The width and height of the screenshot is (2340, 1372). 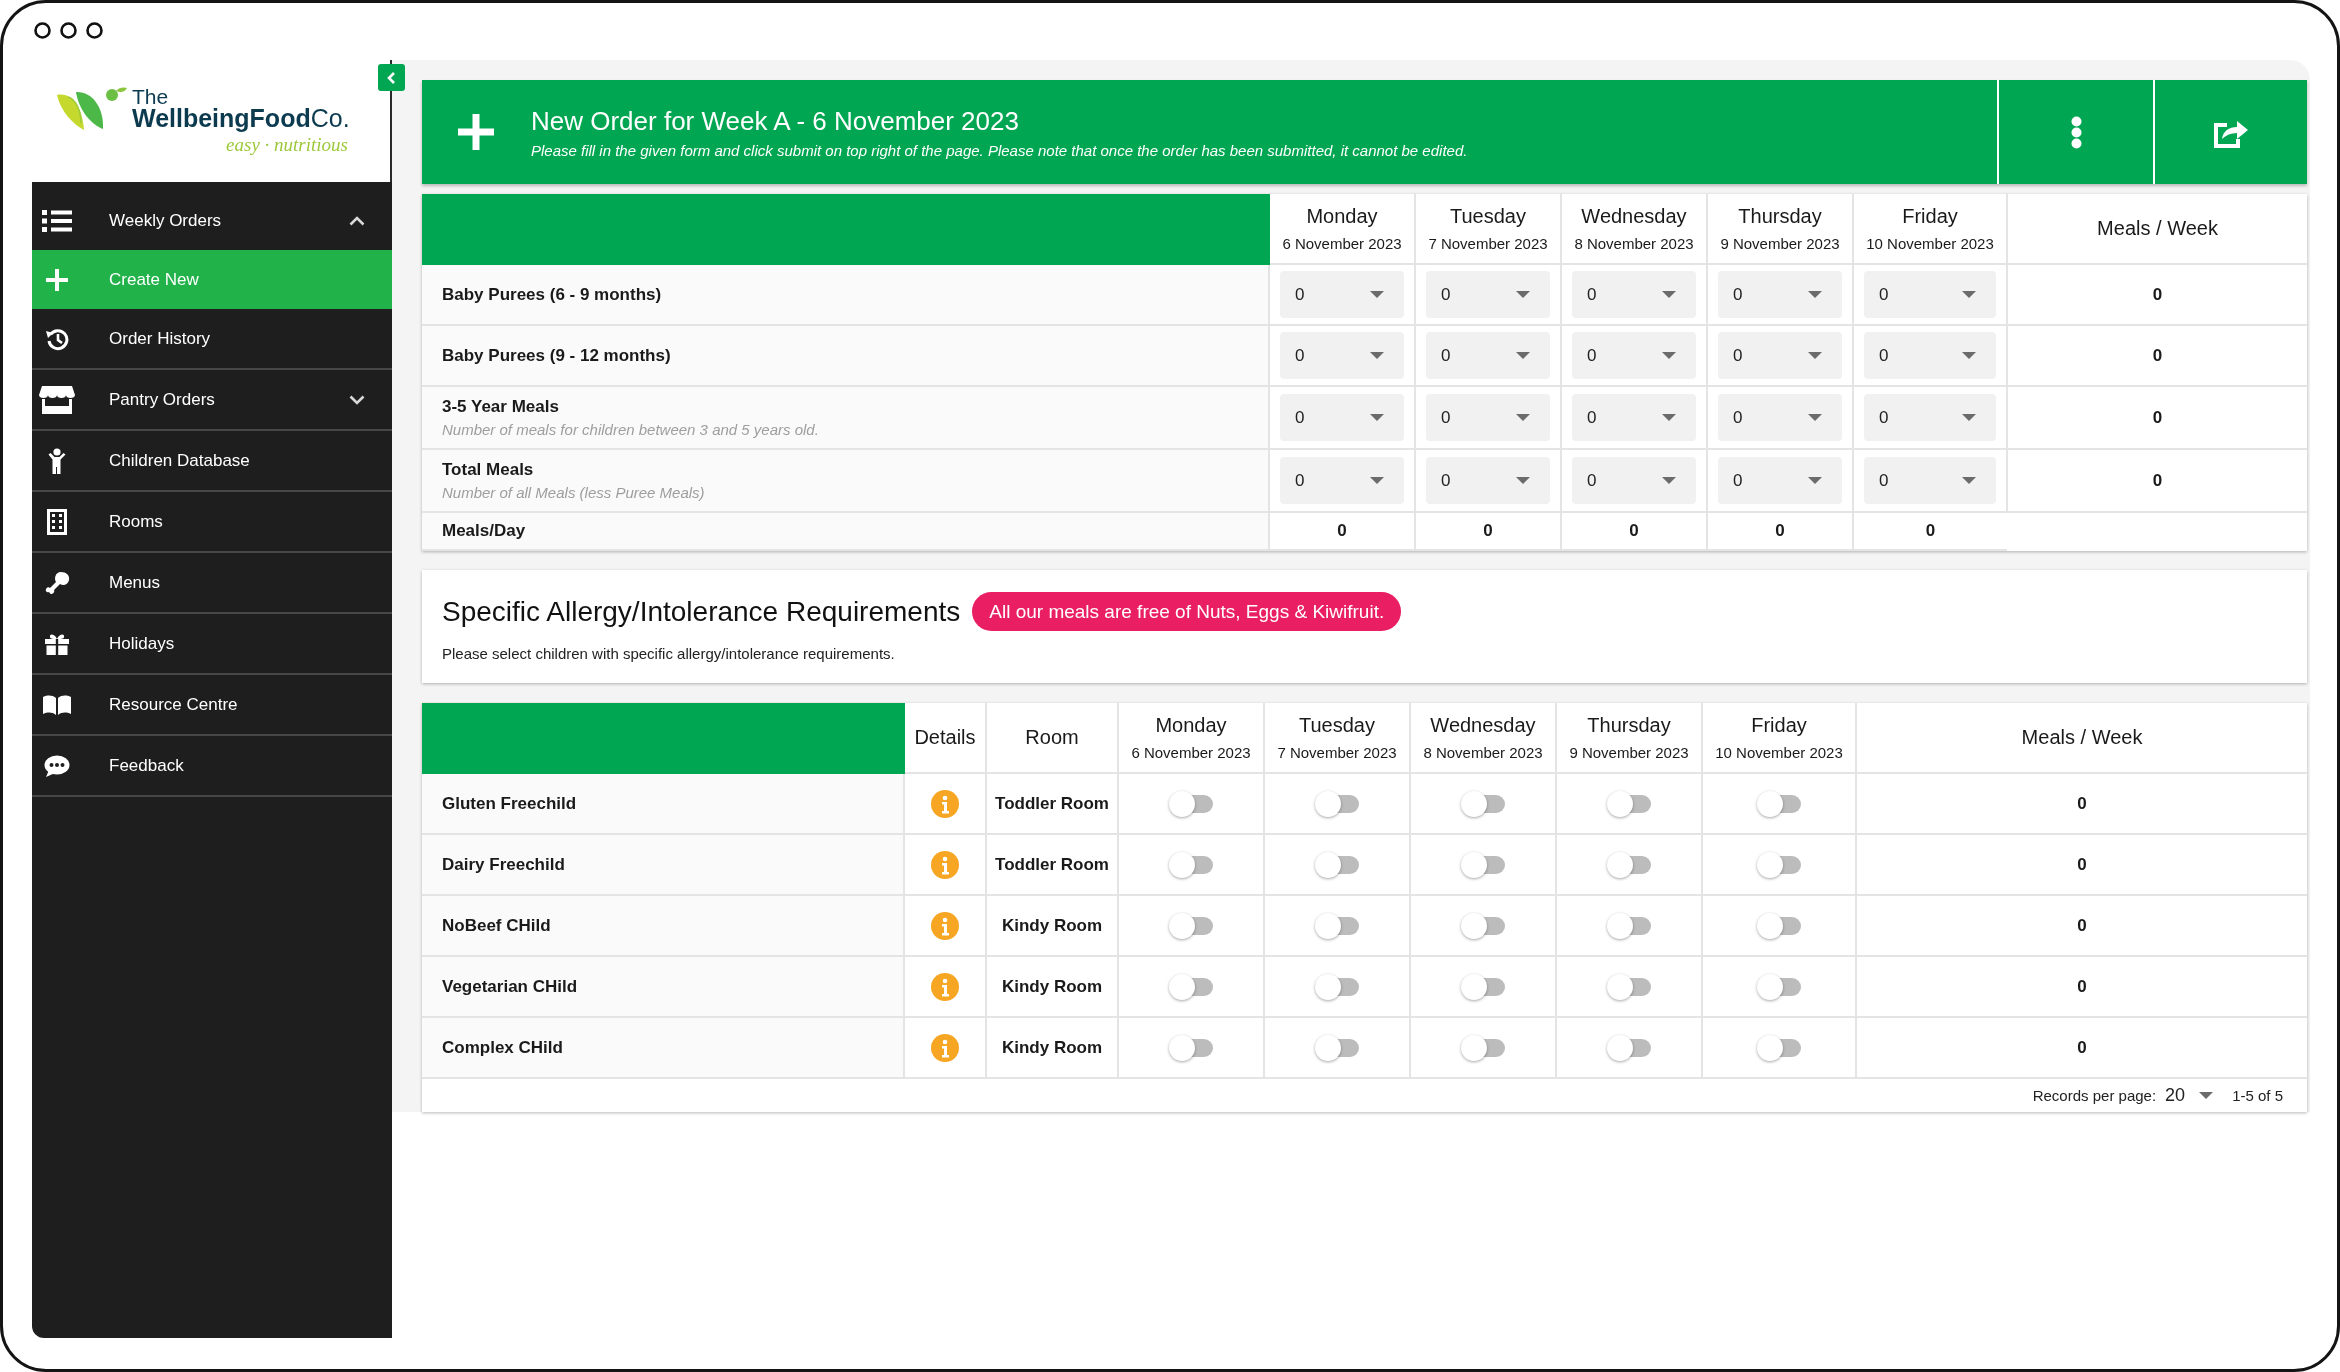 I want to click on nav-item: Pantry Orders, so click(x=212, y=399).